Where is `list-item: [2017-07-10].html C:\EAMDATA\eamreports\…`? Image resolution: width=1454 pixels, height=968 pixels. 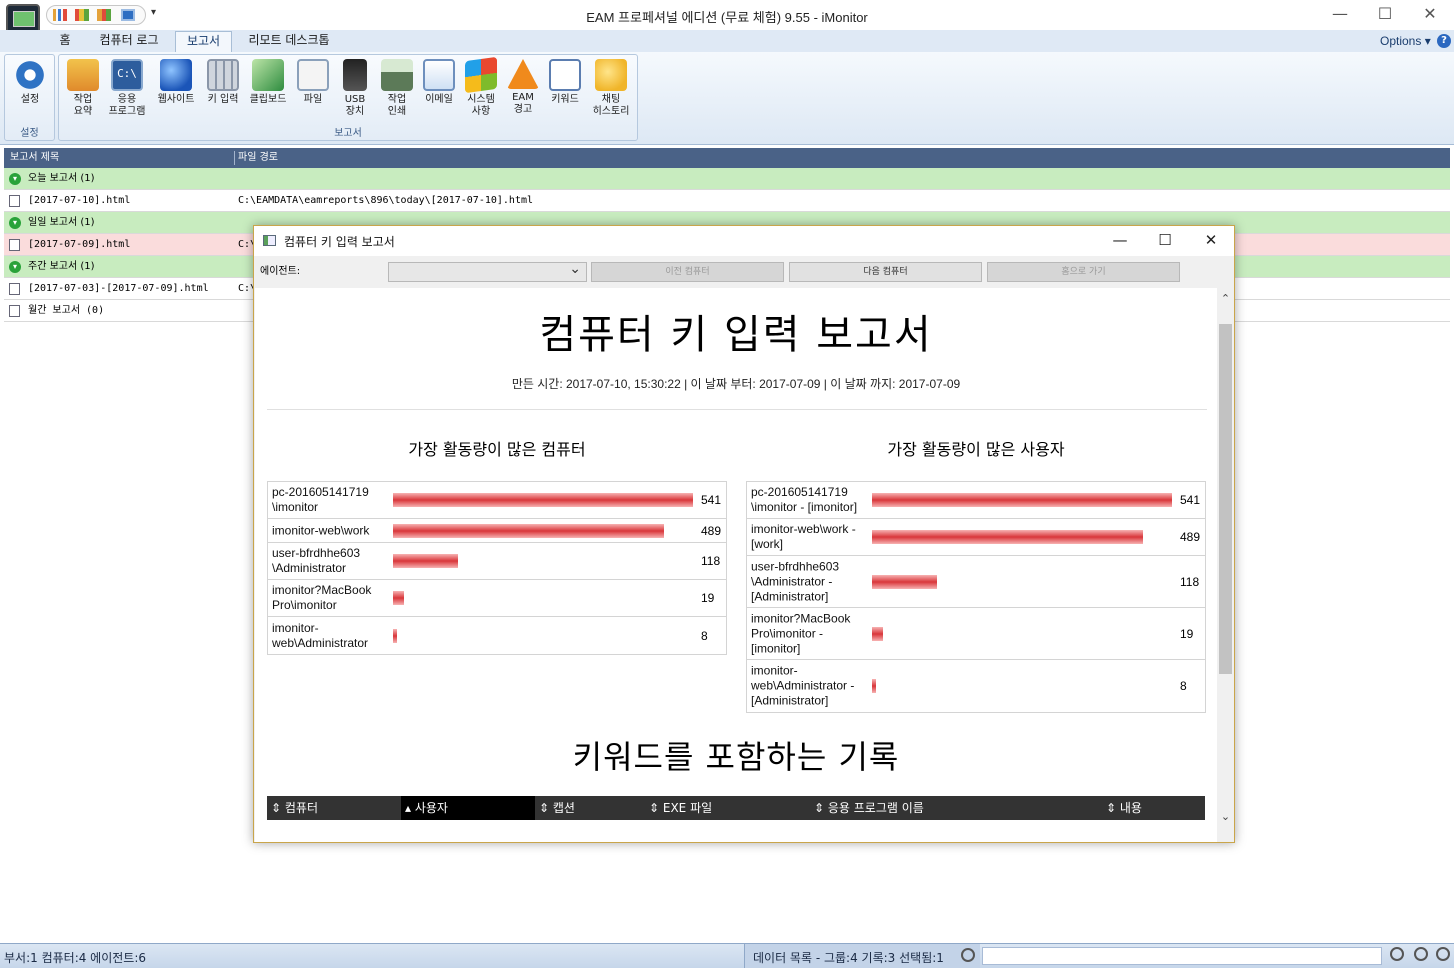
list-item: [2017-07-10].html C:\EAMDATA\eamreports\… is located at coordinates (727, 201).